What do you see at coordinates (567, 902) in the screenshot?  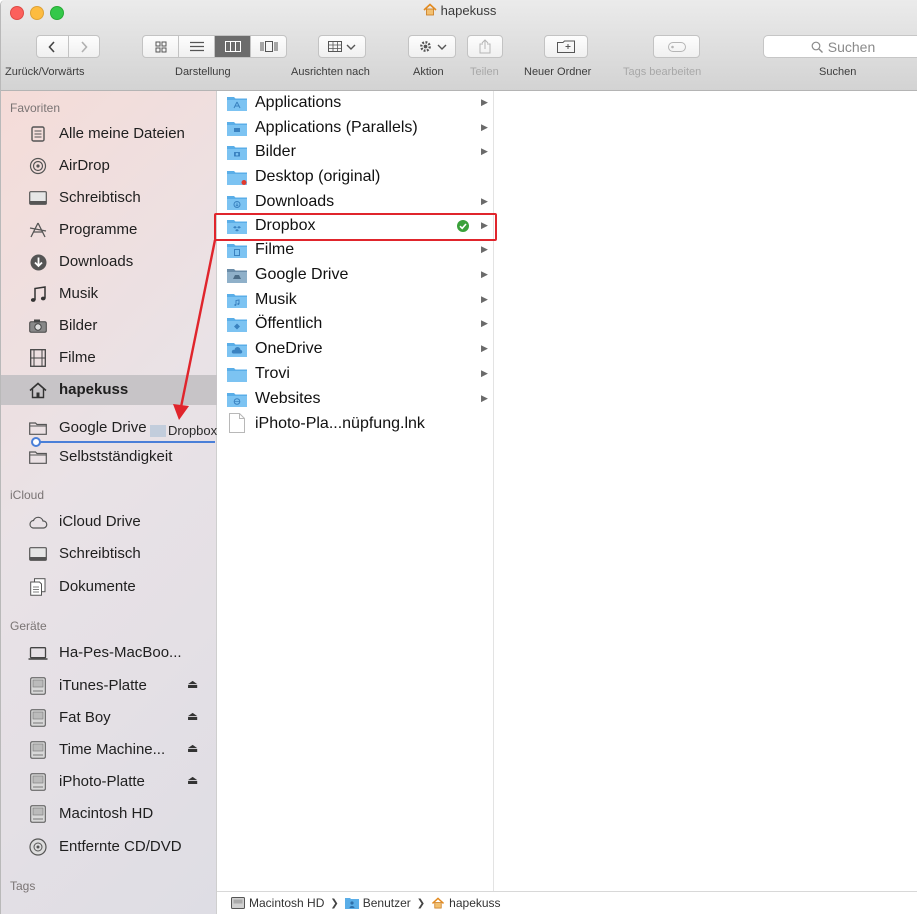 I see `path-bar: Macintosh HD ❯ Benutzer ❯ hapekuss` at bounding box center [567, 902].